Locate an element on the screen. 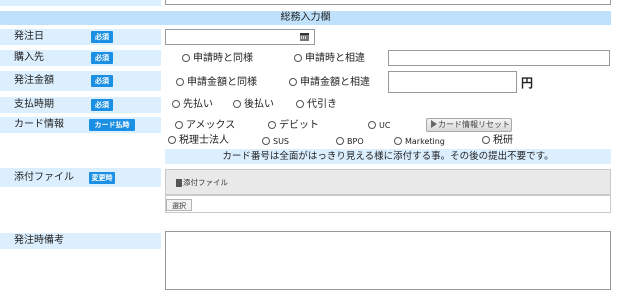  attachment-label: 添付ファイル is located at coordinates (44, 177).